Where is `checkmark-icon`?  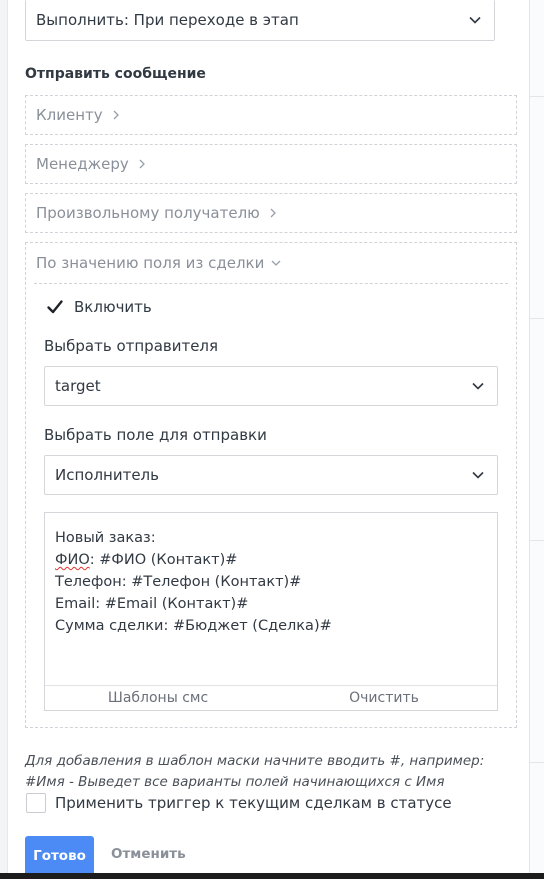 checkmark-icon is located at coordinates (55, 307).